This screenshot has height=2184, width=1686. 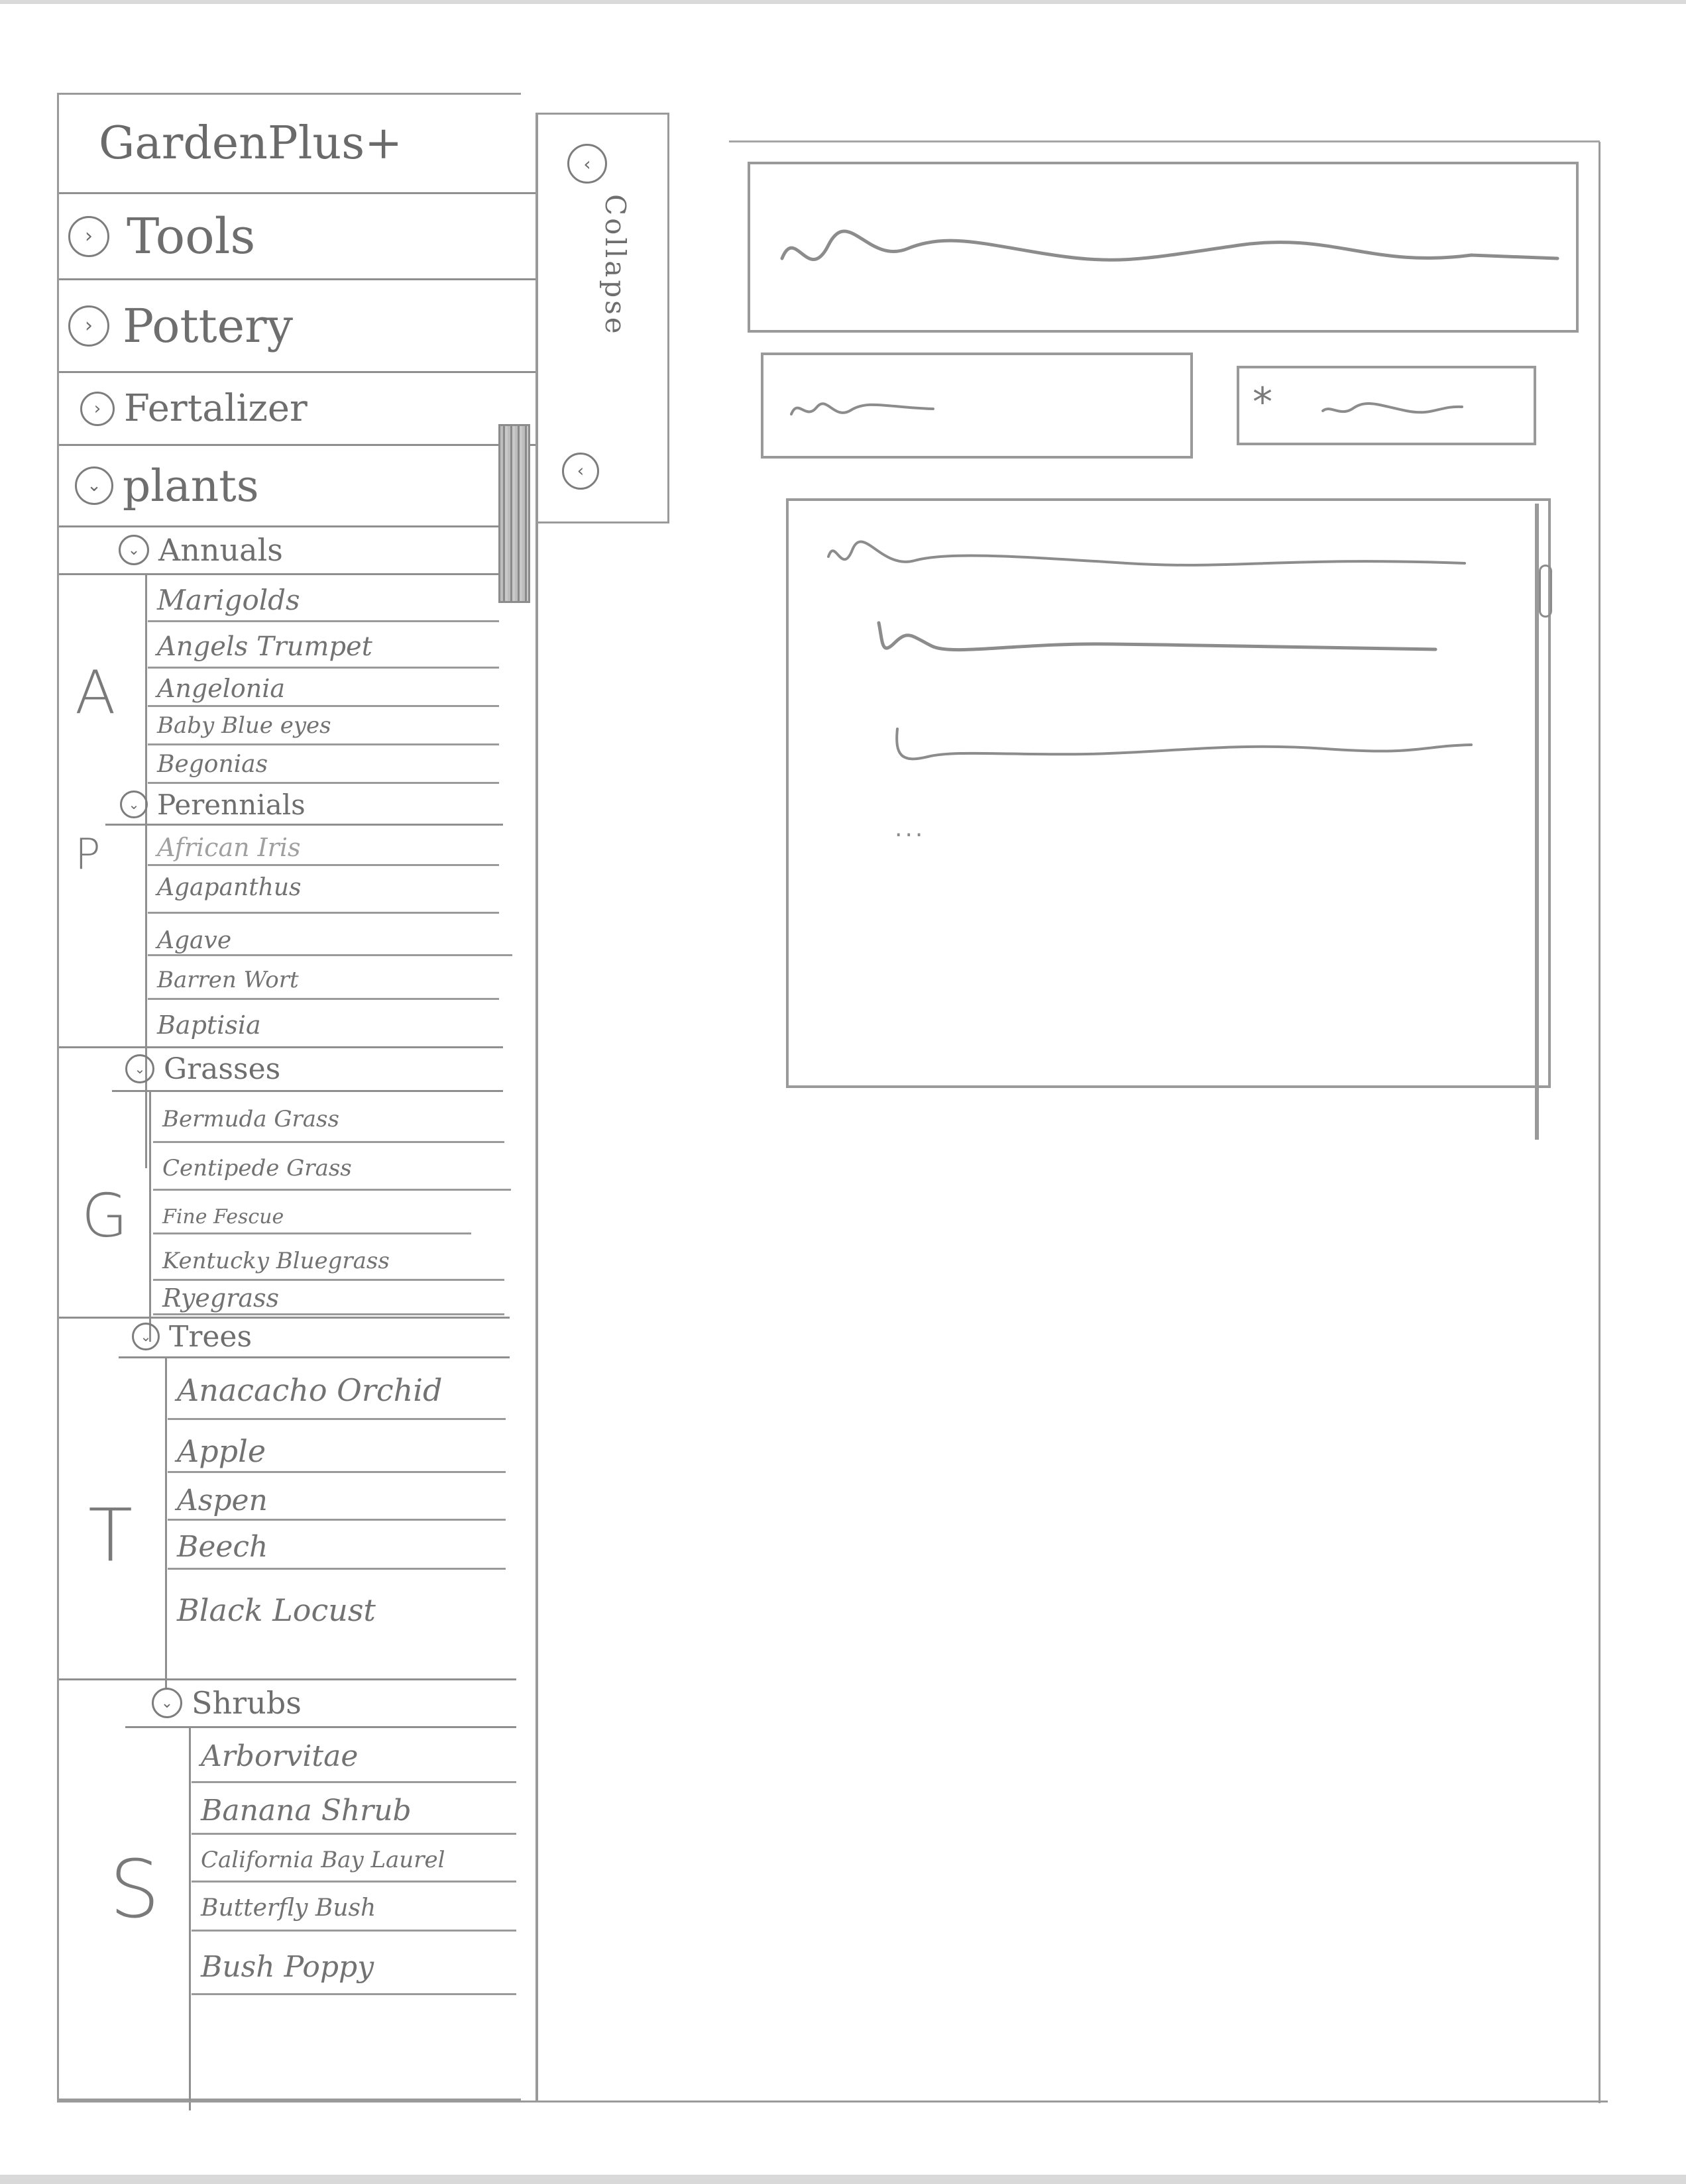 I want to click on section-letter: S, so click(x=134, y=1890).